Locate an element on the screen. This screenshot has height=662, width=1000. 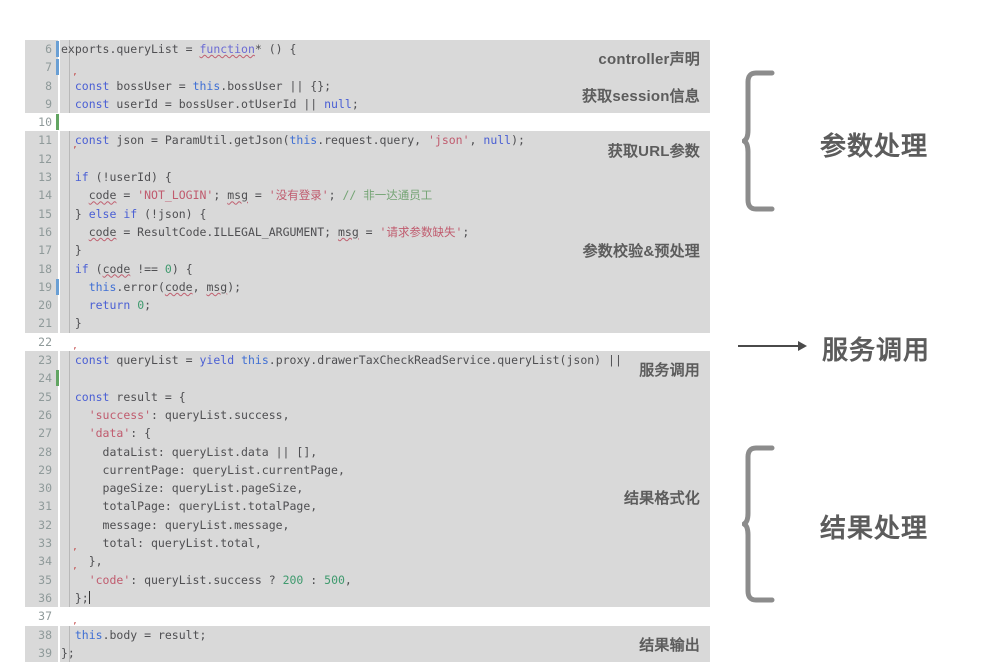
brace-param-handling is located at coordinates (761, 141).